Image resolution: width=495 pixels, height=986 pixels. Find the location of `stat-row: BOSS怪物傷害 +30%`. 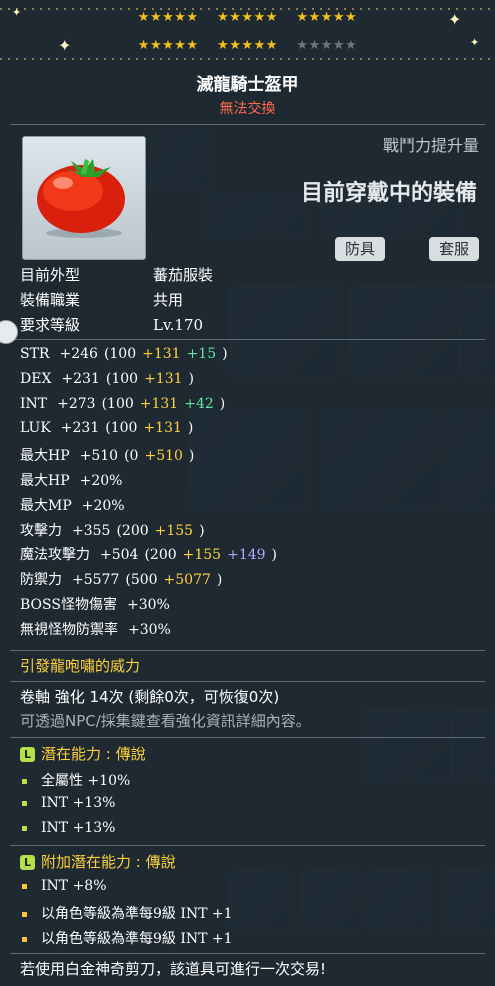

stat-row: BOSS怪物傷害 +30% is located at coordinates (95, 605).